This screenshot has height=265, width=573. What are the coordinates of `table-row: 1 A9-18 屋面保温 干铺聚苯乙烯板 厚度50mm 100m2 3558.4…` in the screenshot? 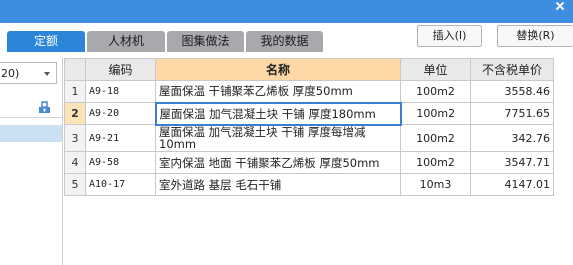 It's located at (309, 91).